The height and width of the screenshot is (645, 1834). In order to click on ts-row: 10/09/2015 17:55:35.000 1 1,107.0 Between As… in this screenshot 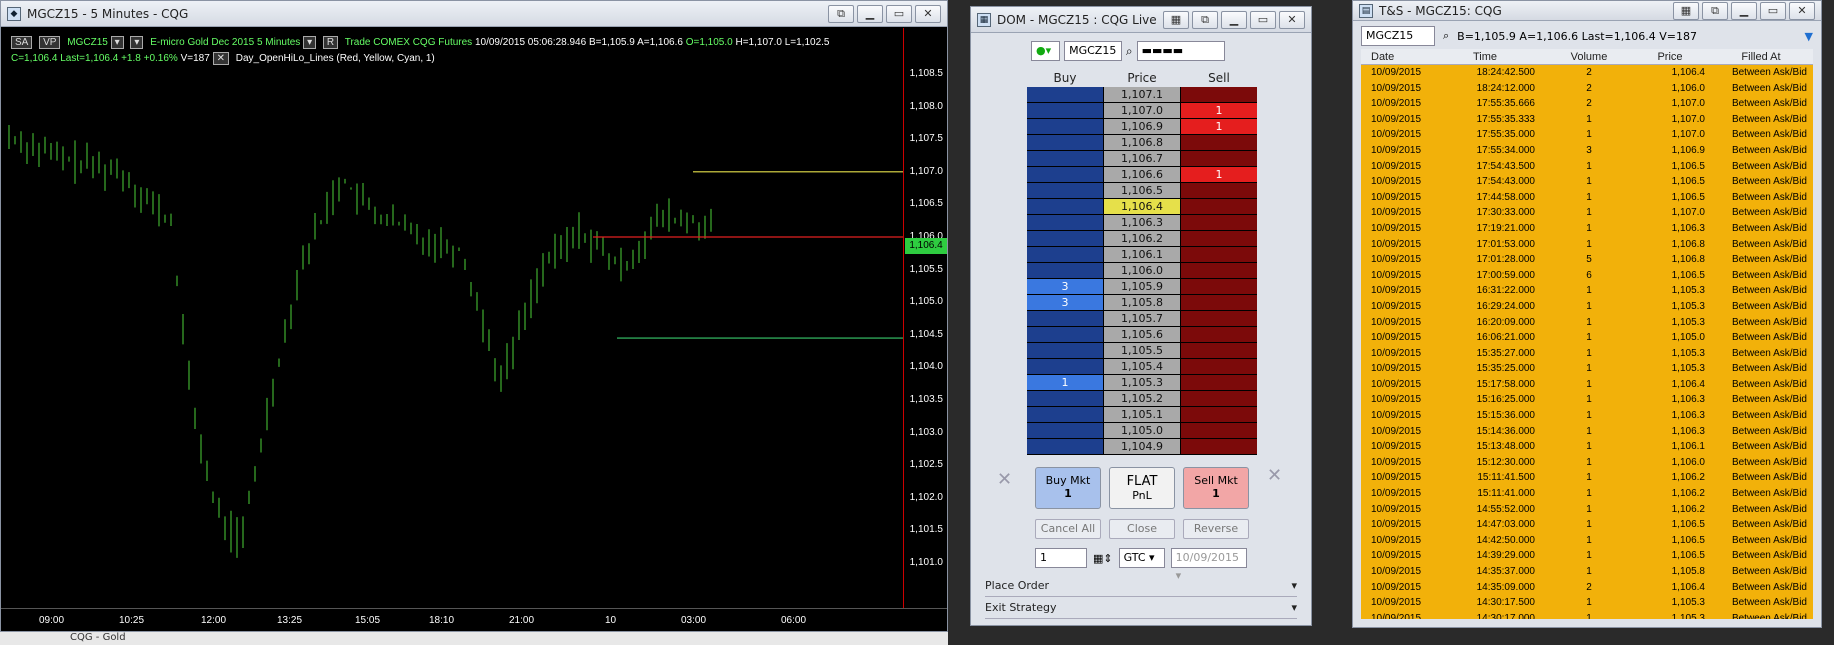, I will do `click(1587, 135)`.